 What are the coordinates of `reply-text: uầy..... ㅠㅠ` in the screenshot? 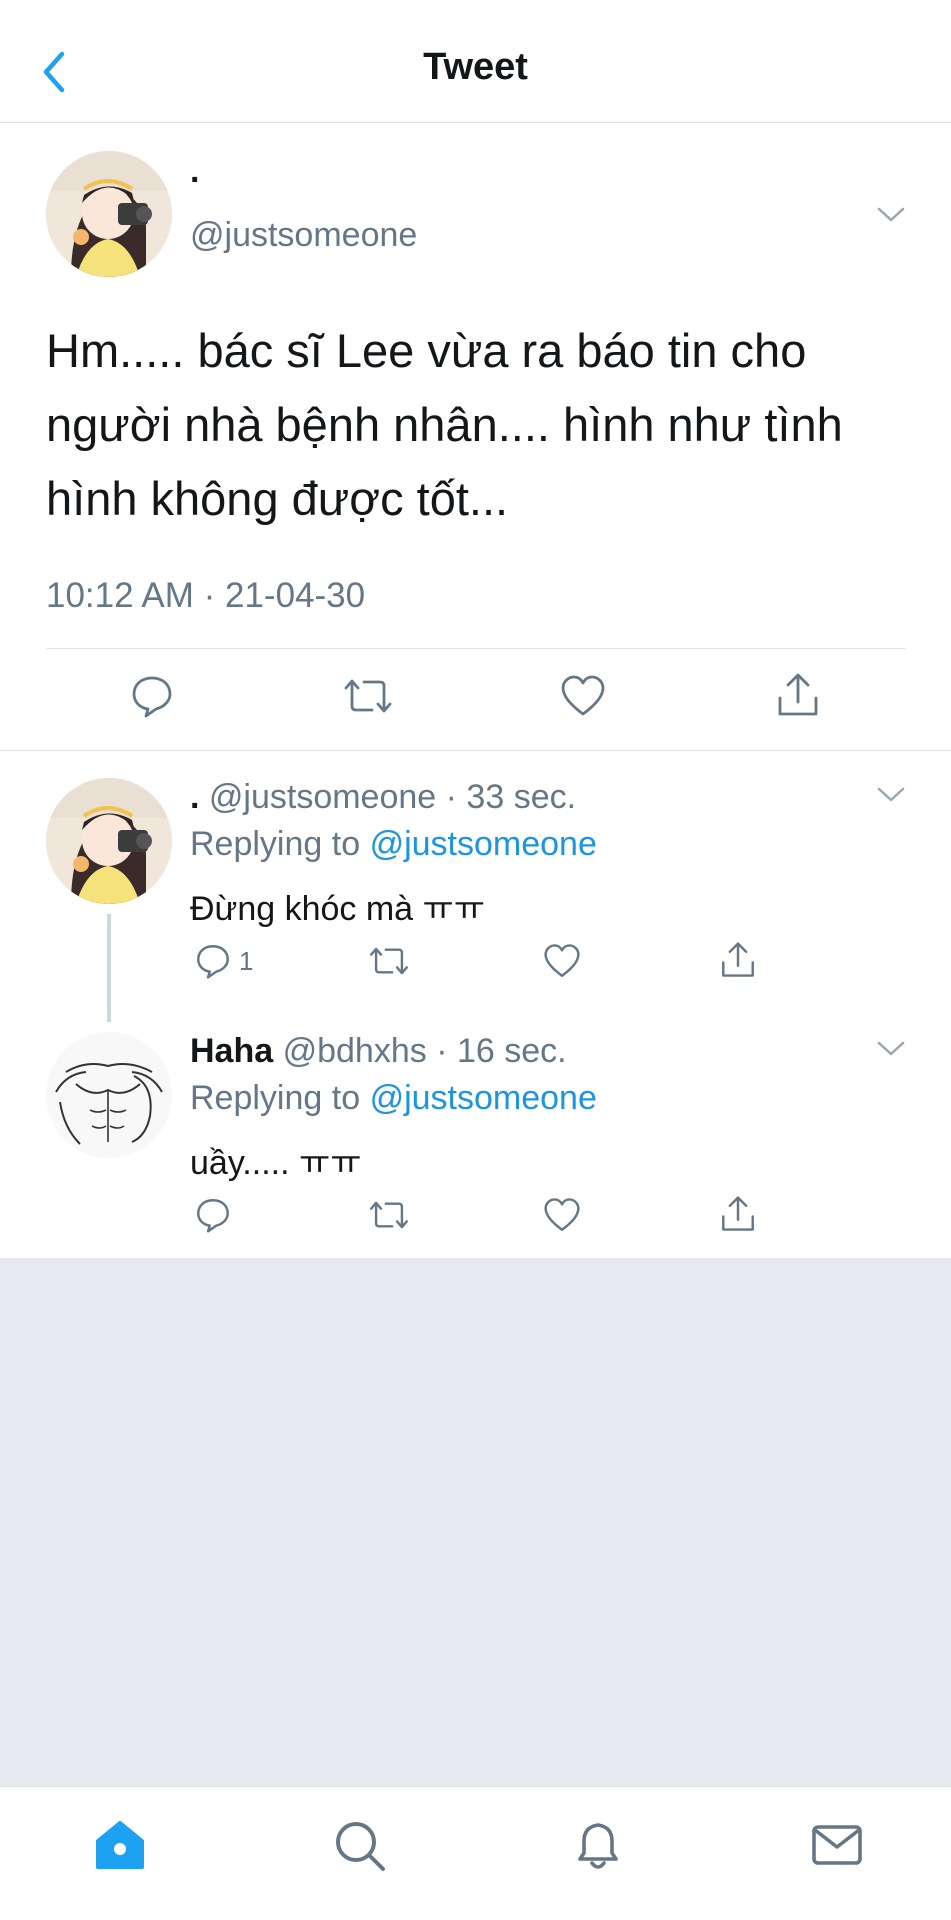 It's located at (276, 1163).